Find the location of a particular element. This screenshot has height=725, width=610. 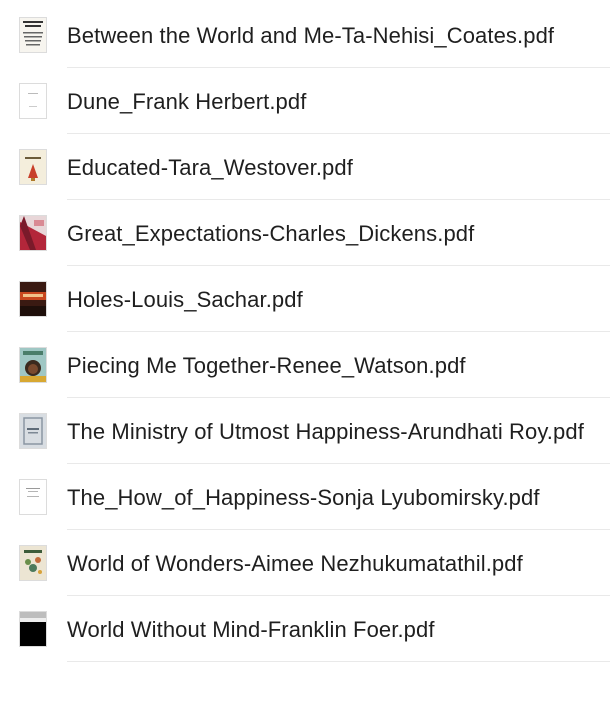

file-row: Dune_Frank Herbert.pdf is located at coordinates (305, 101).